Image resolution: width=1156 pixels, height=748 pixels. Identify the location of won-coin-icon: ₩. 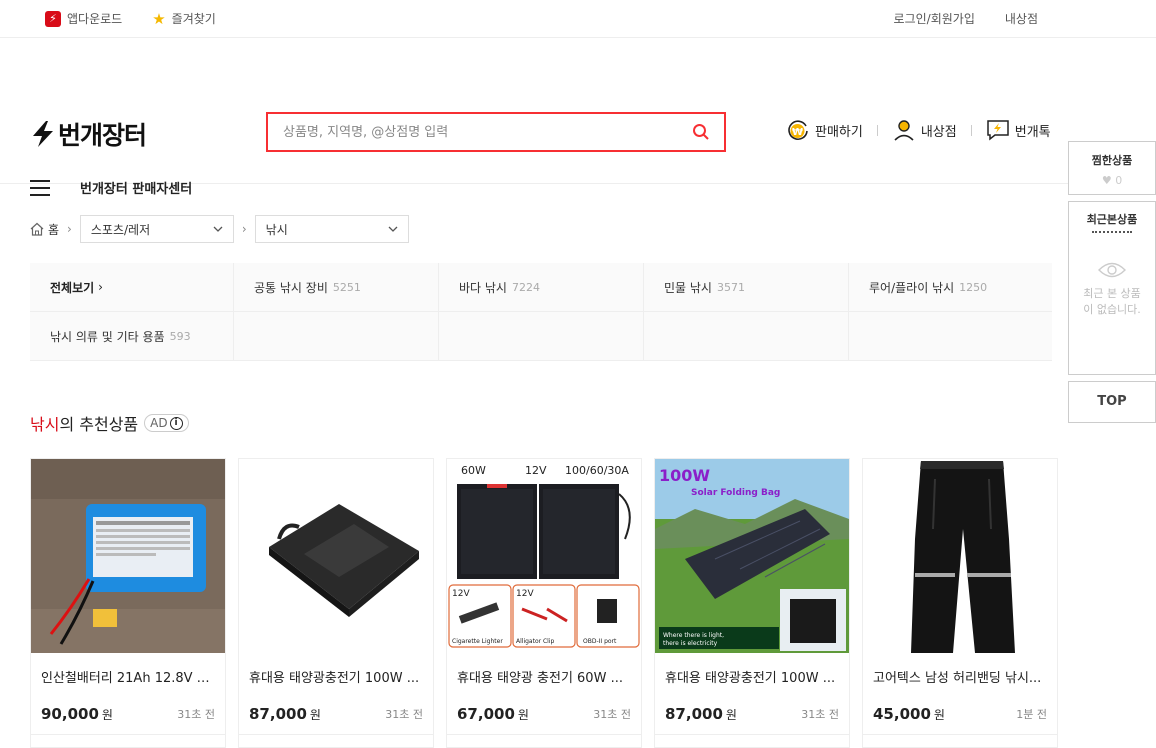
(798, 130).